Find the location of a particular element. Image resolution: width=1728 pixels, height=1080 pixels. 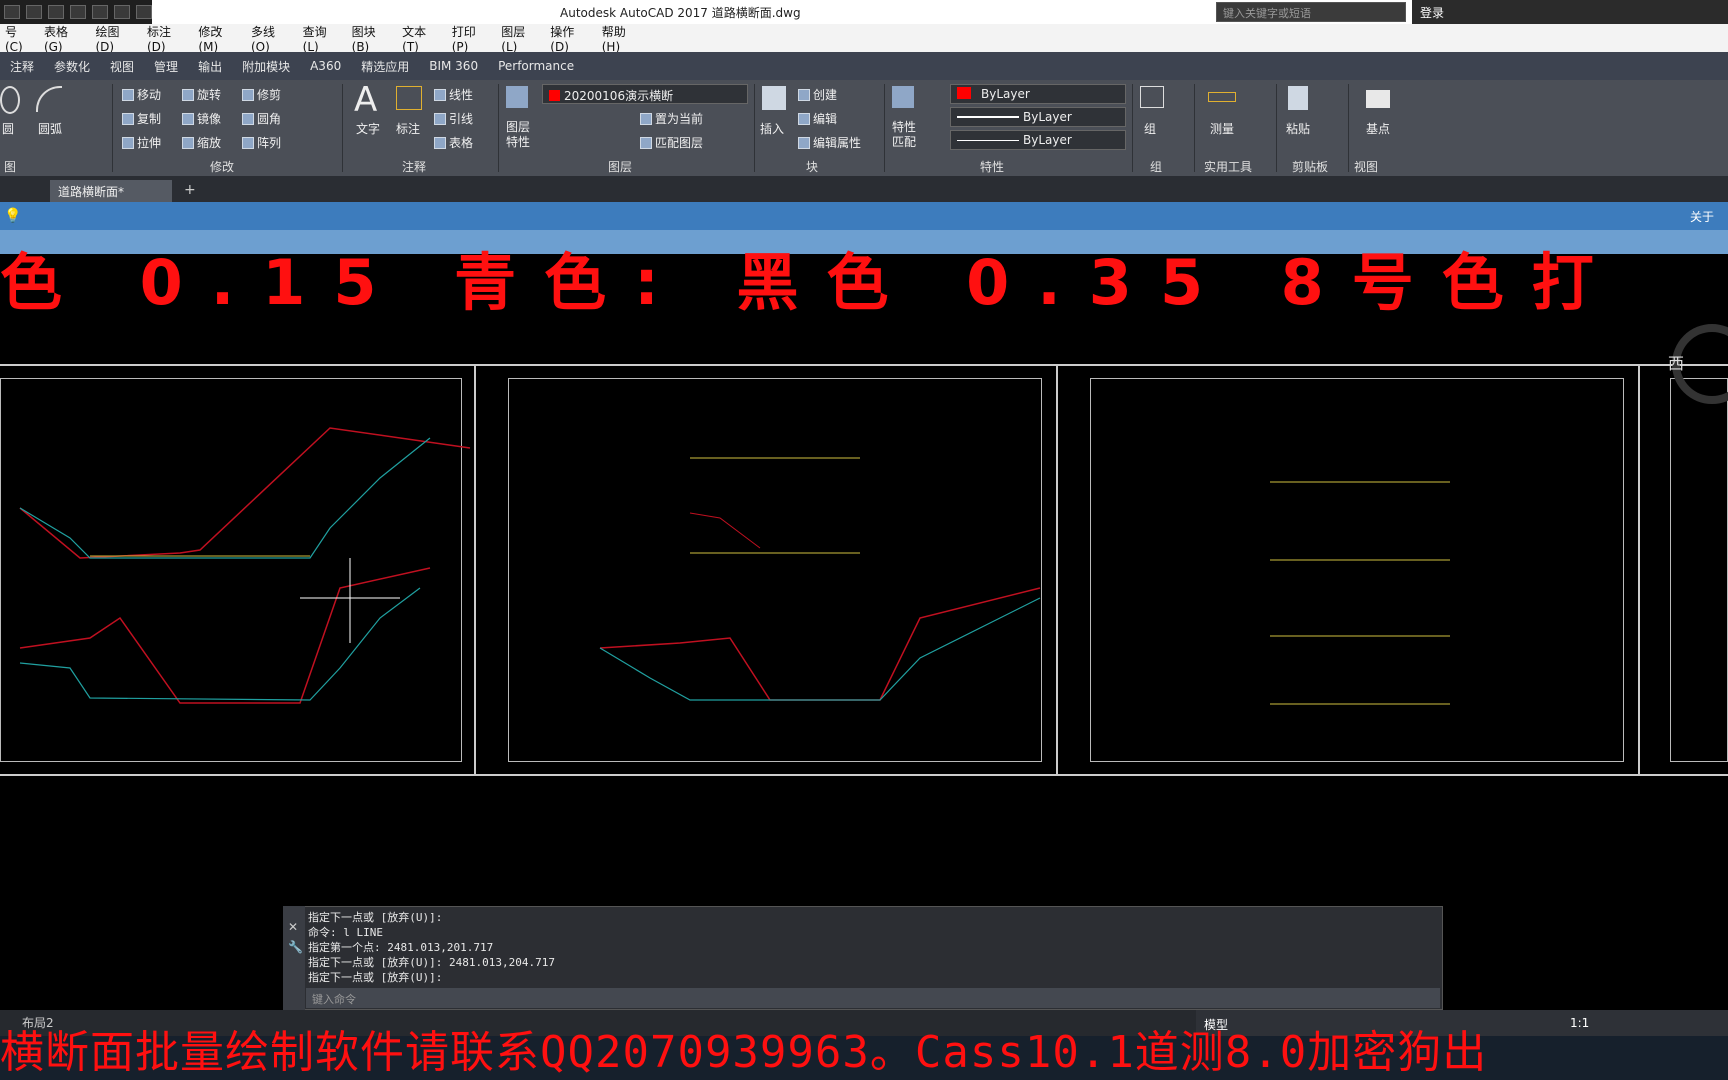

search-input: 键入关键字或短语 is located at coordinates (1311, 12).